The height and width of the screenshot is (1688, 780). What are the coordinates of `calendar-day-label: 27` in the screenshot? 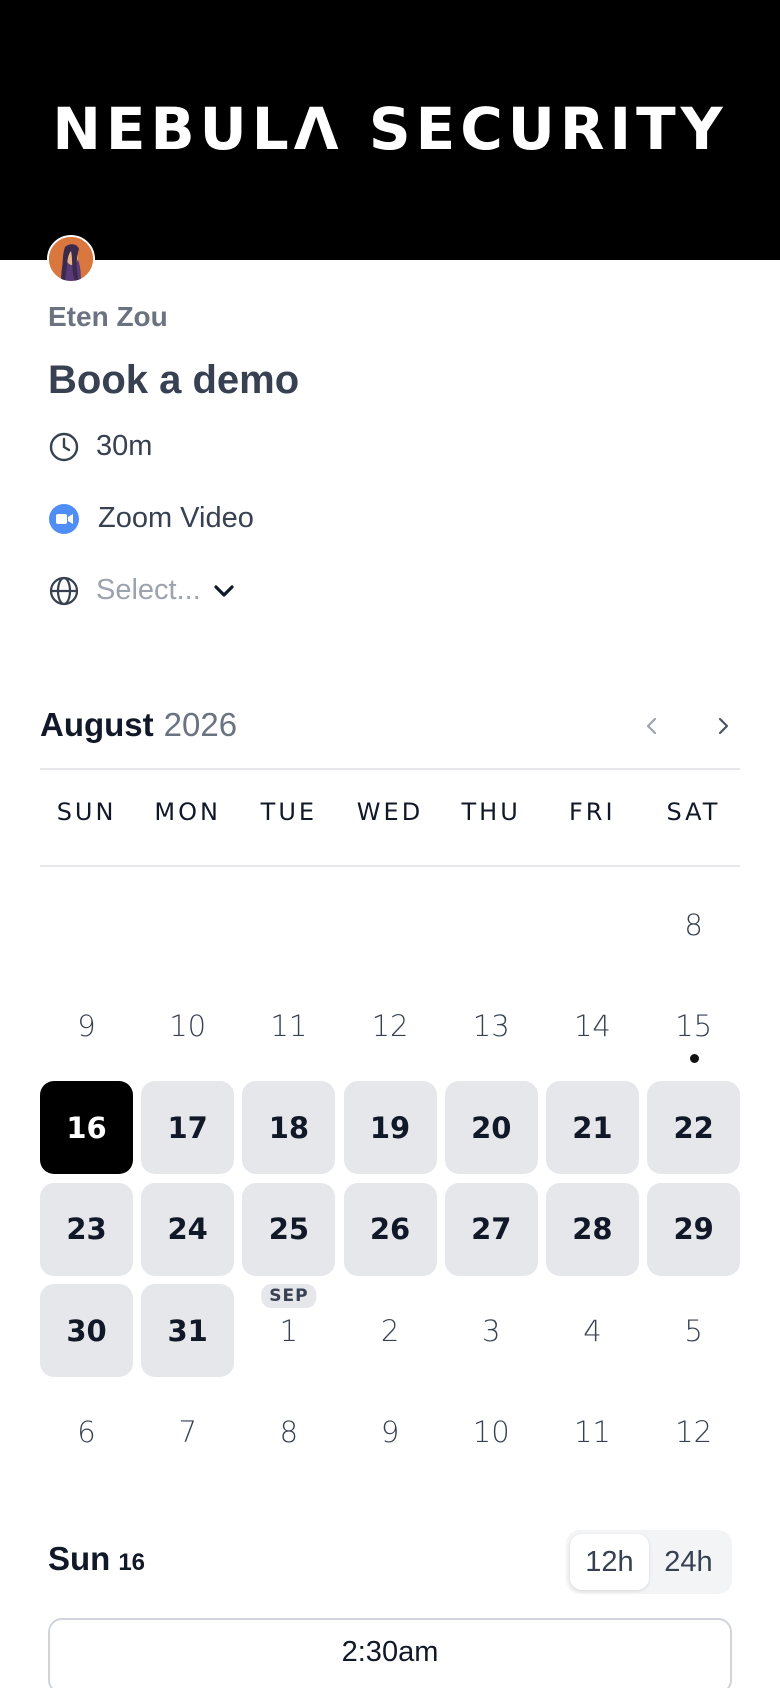 It's located at (491, 1229).